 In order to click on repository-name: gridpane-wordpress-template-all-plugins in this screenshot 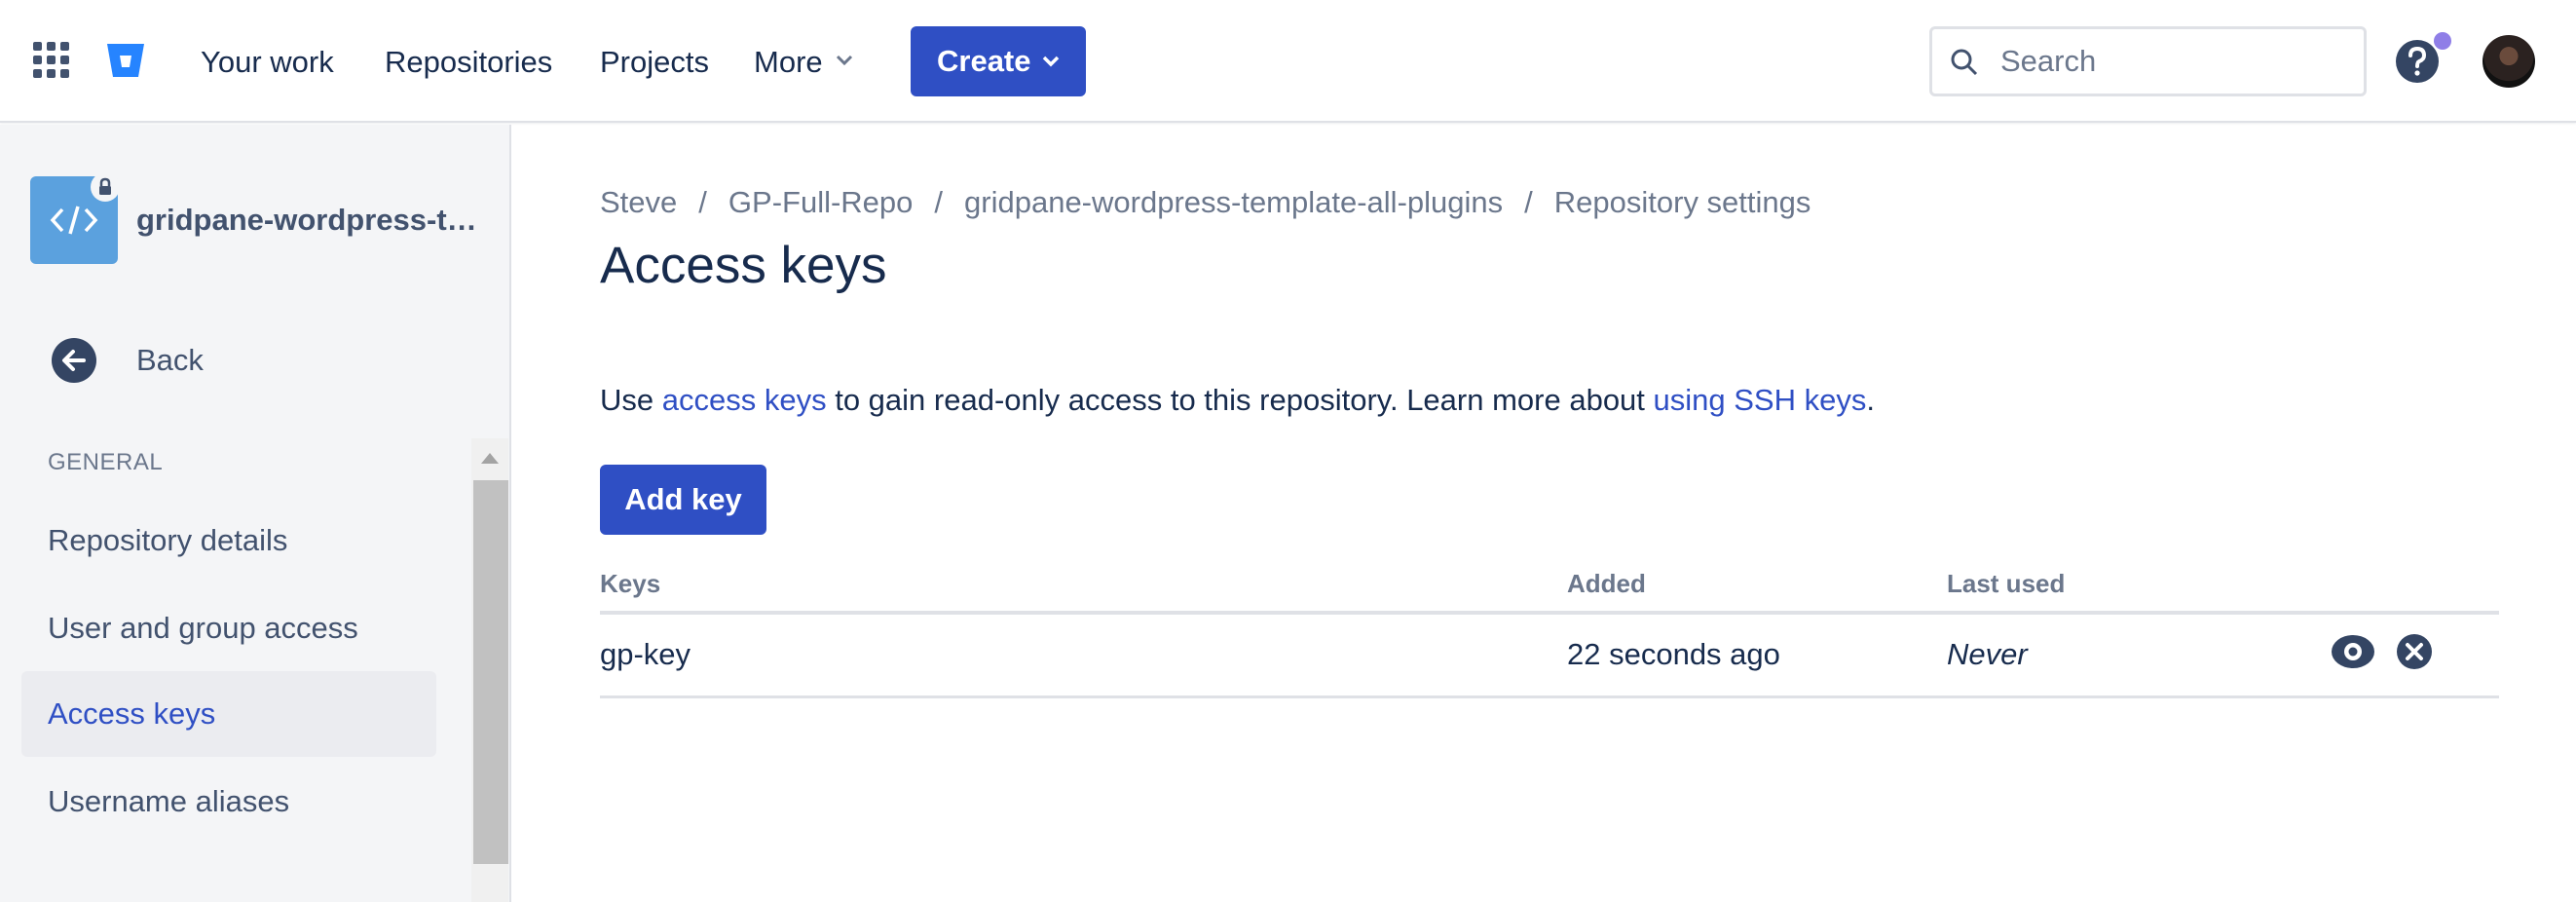, I will do `click(306, 220)`.